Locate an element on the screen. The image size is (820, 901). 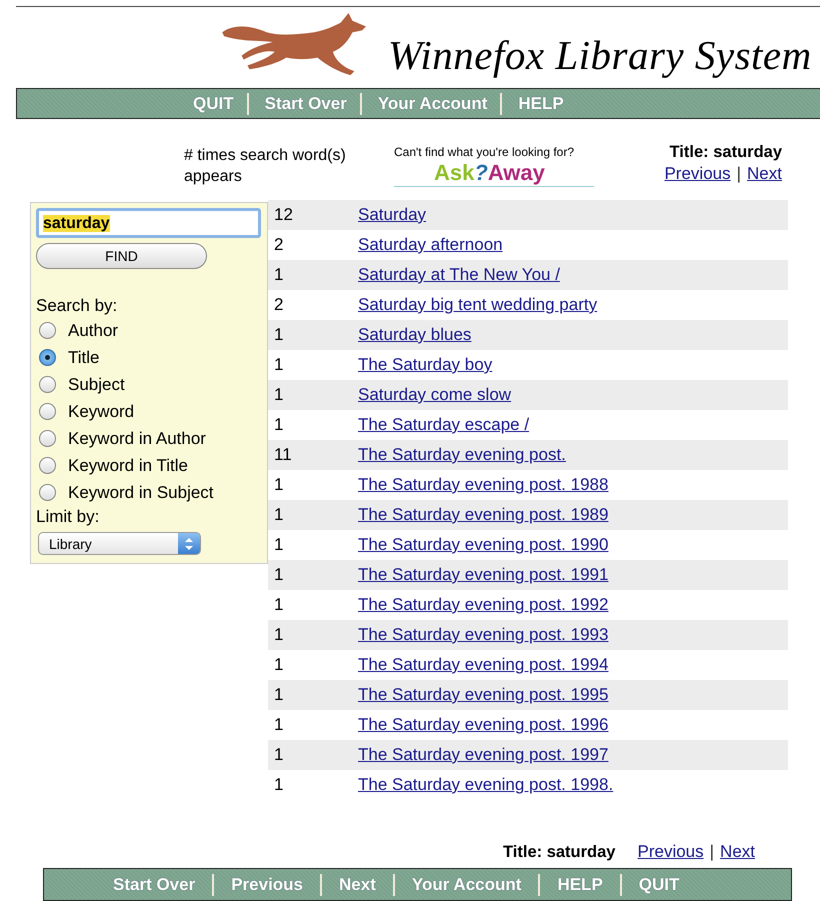
radio-label: Keyword in Title is located at coordinates (128, 466).